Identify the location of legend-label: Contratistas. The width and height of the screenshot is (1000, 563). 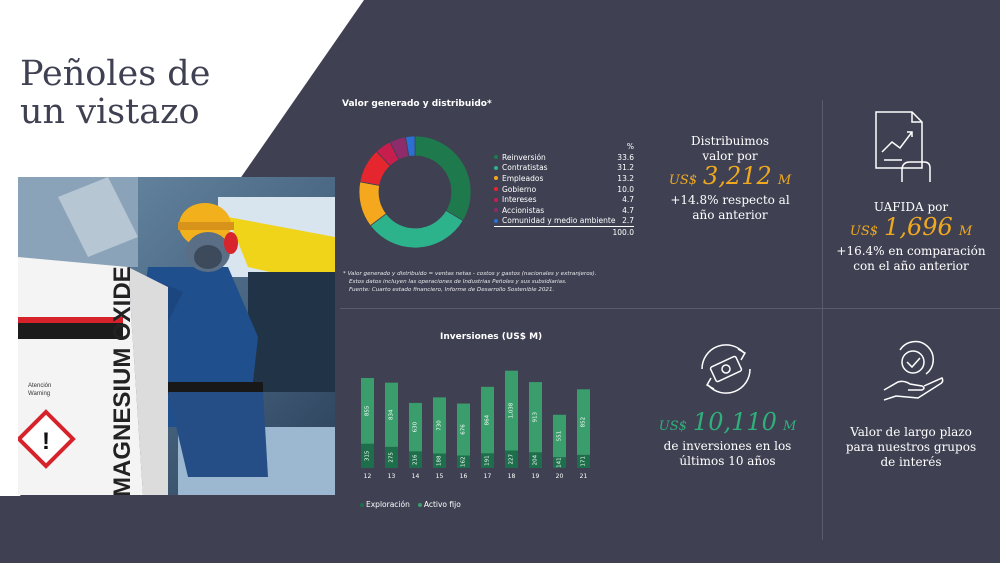
(525, 168).